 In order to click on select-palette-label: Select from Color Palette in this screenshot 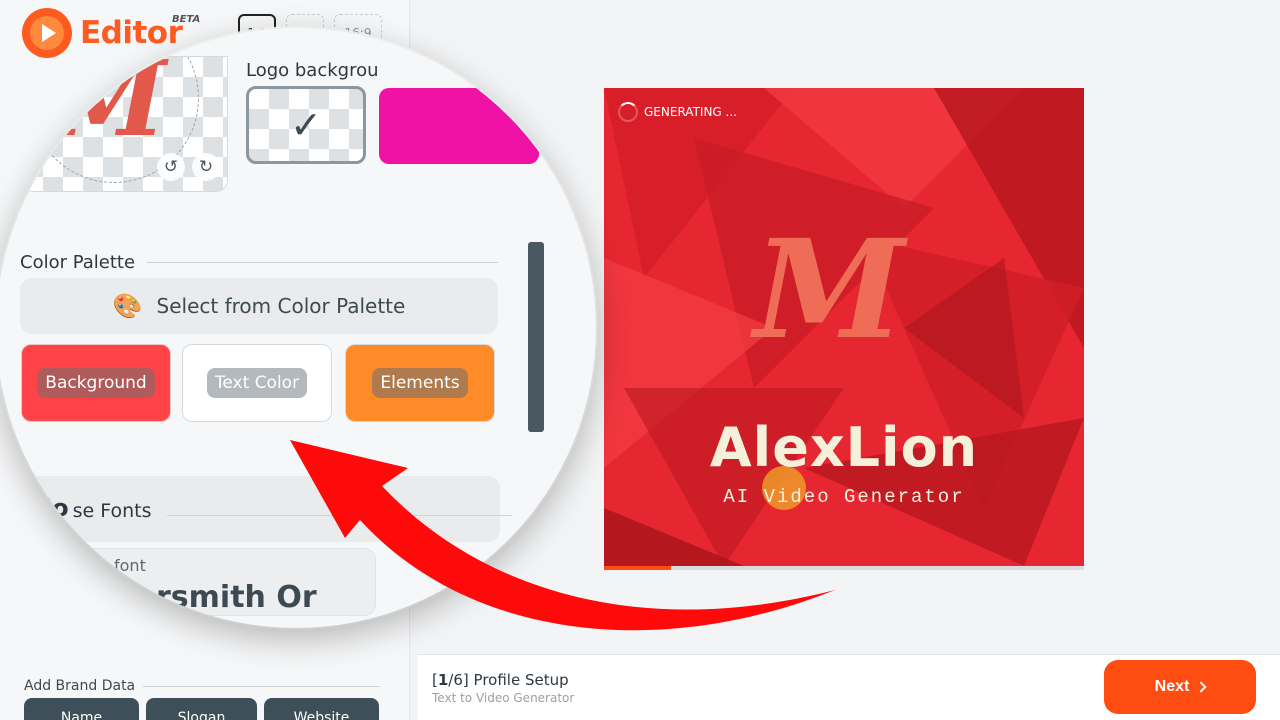, I will do `click(281, 306)`.